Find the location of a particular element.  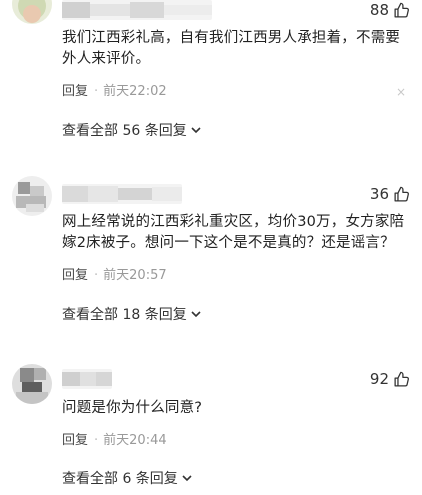

like-control: 88 is located at coordinates (390, 10).